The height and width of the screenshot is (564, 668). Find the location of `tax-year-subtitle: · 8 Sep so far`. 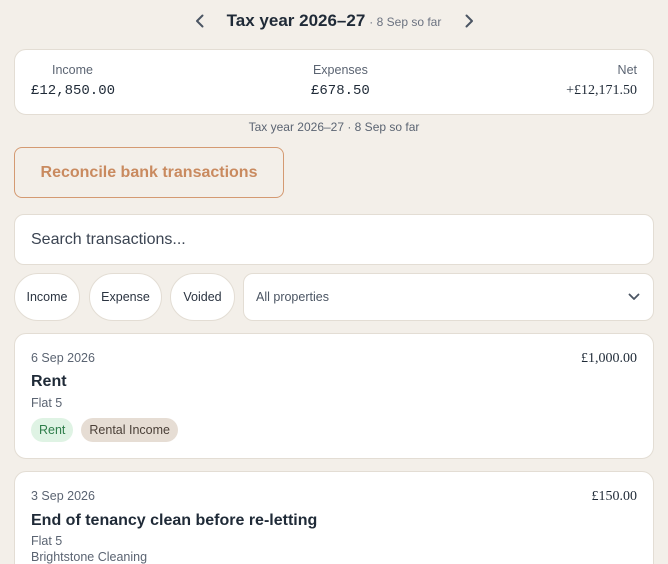

tax-year-subtitle: · 8 Sep so far is located at coordinates (405, 22).